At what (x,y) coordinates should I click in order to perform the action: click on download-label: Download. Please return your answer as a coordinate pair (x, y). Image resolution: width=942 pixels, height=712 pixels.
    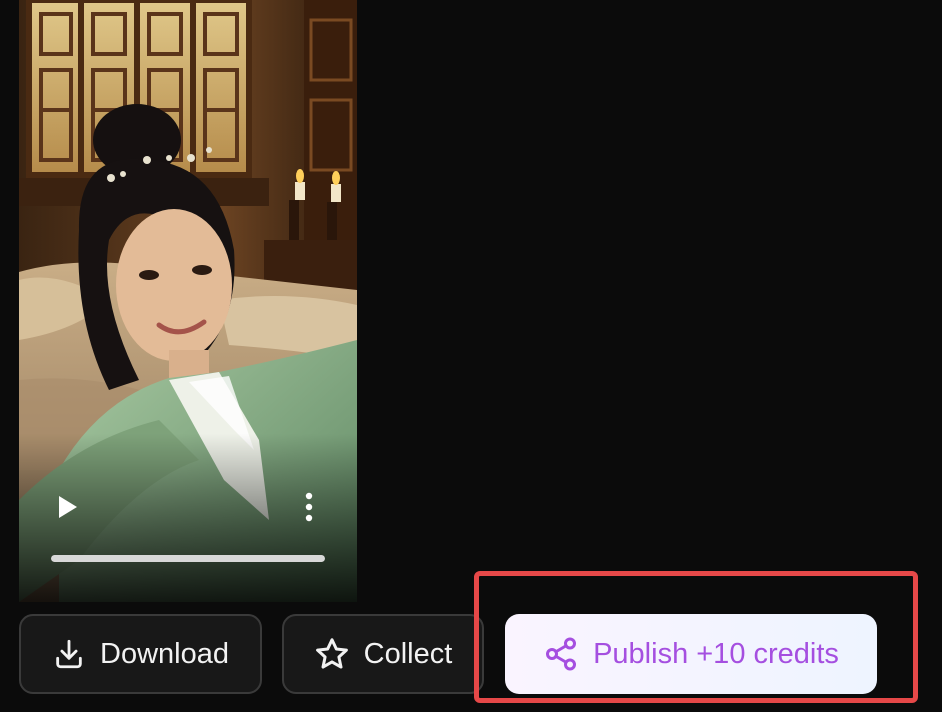
    Looking at the image, I should click on (164, 653).